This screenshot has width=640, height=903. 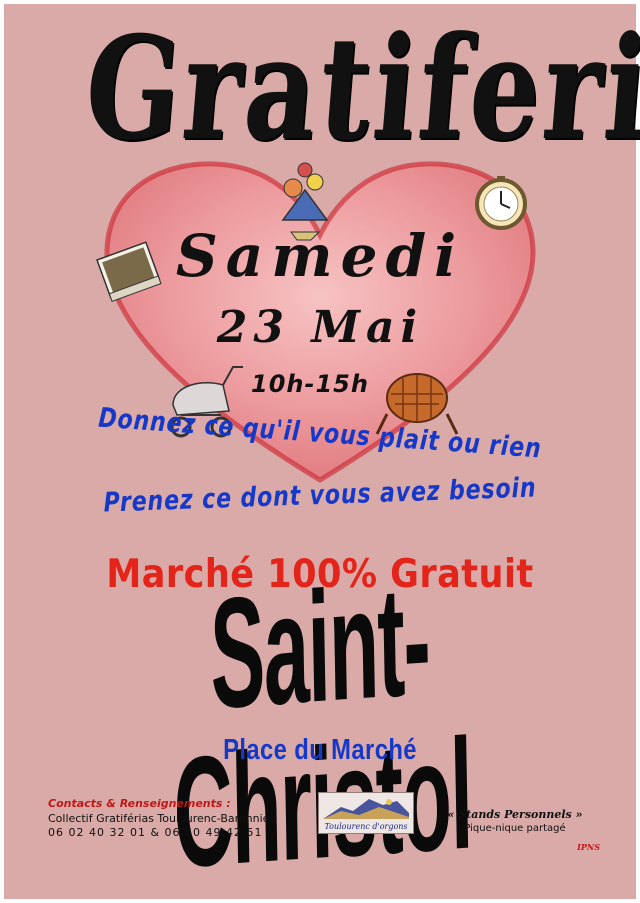 What do you see at coordinates (366, 809) in the screenshot?
I see `logo-mountain-icon` at bounding box center [366, 809].